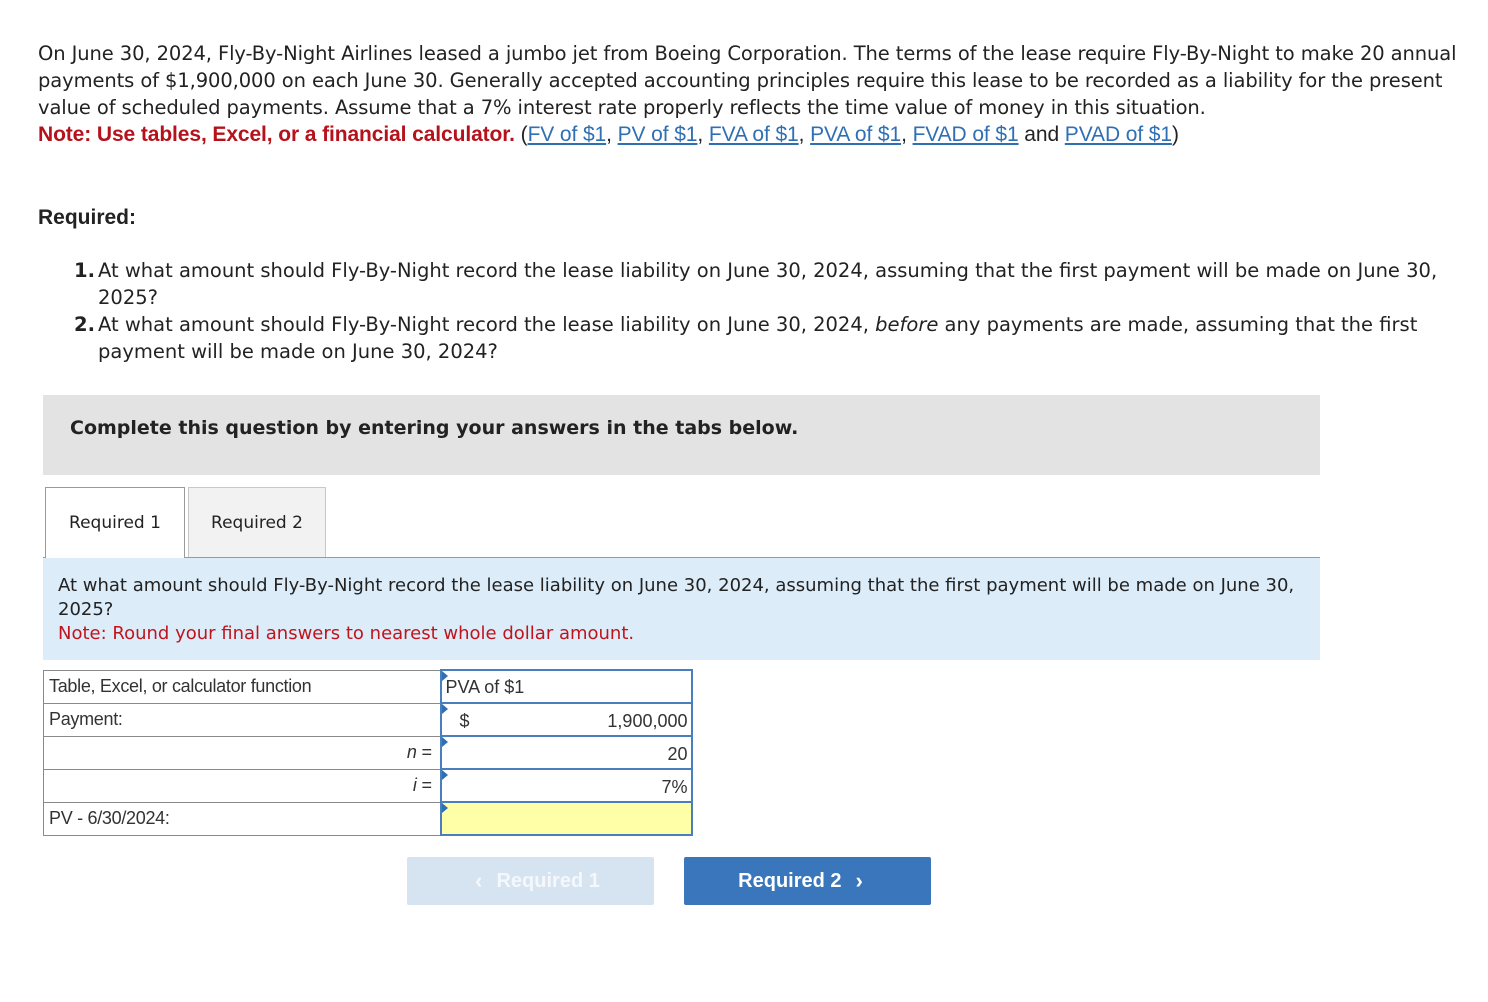 This screenshot has height=1002, width=1488. I want to click on row-label: PV - 6/30/2024:, so click(242, 818).